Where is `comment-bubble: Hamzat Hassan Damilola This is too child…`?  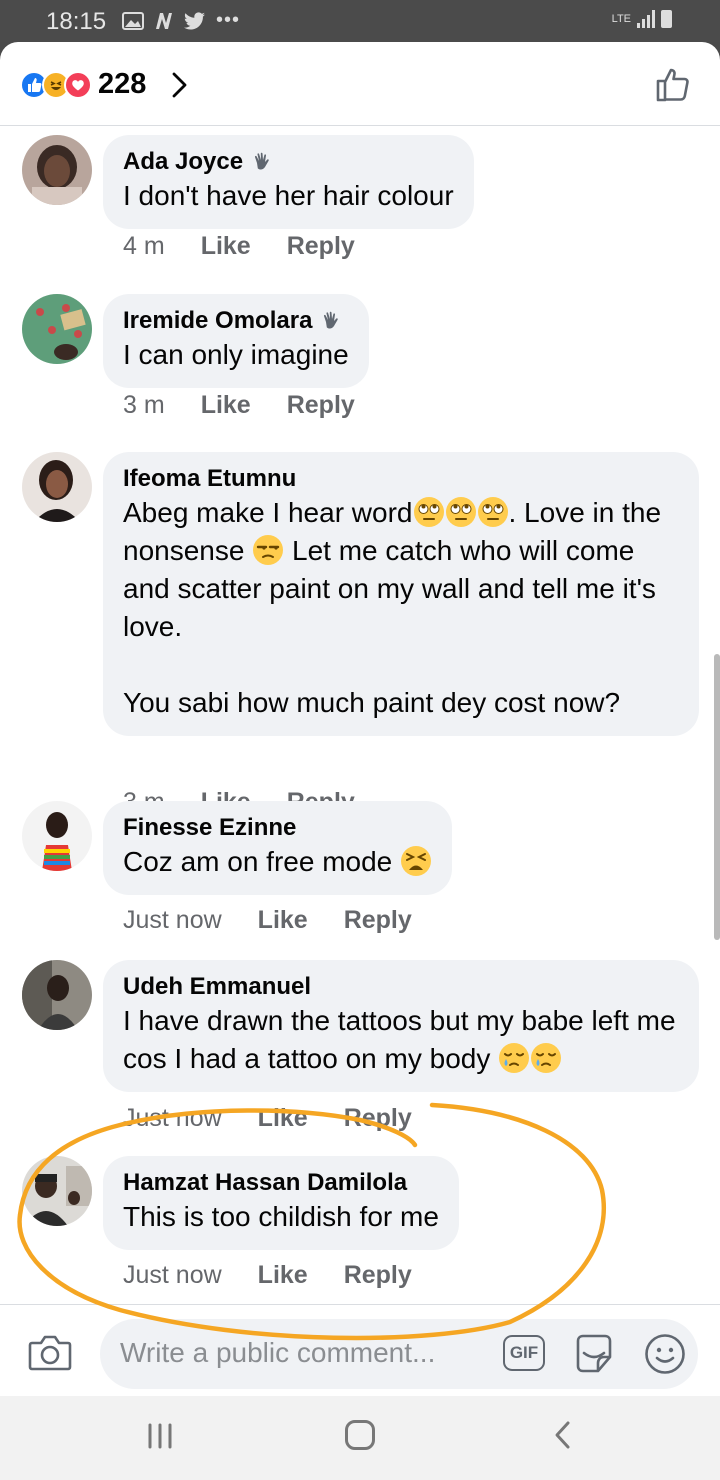 comment-bubble: Hamzat Hassan Damilola This is too child… is located at coordinates (281, 1203).